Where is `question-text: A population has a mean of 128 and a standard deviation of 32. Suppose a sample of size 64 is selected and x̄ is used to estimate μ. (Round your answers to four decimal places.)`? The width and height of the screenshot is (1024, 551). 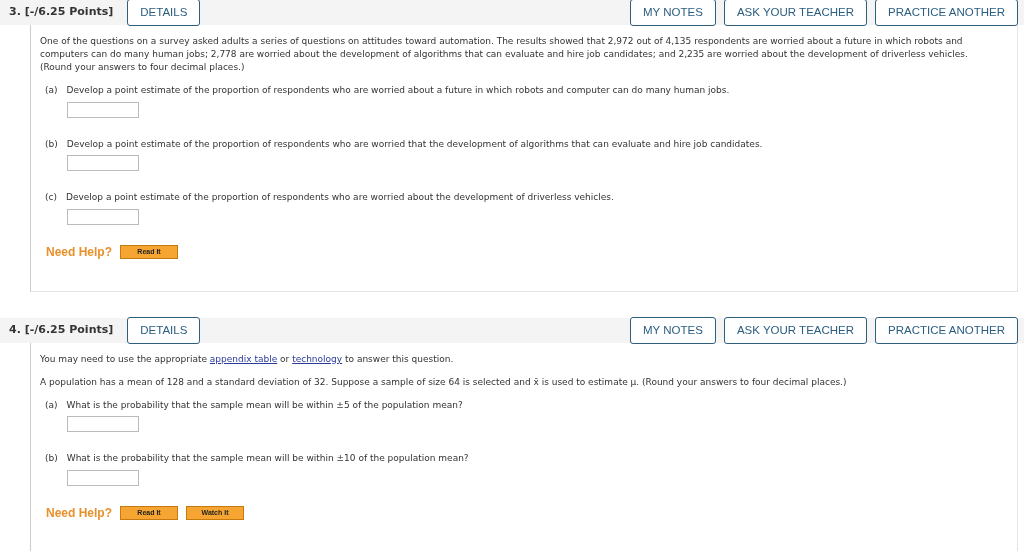 question-text: A population has a mean of 128 and a standard deviation of 32. Suppose a sample of size 64 is selected and x̄ is used to estimate μ. (Round your answers to four decimal places.) is located at coordinates (444, 382).